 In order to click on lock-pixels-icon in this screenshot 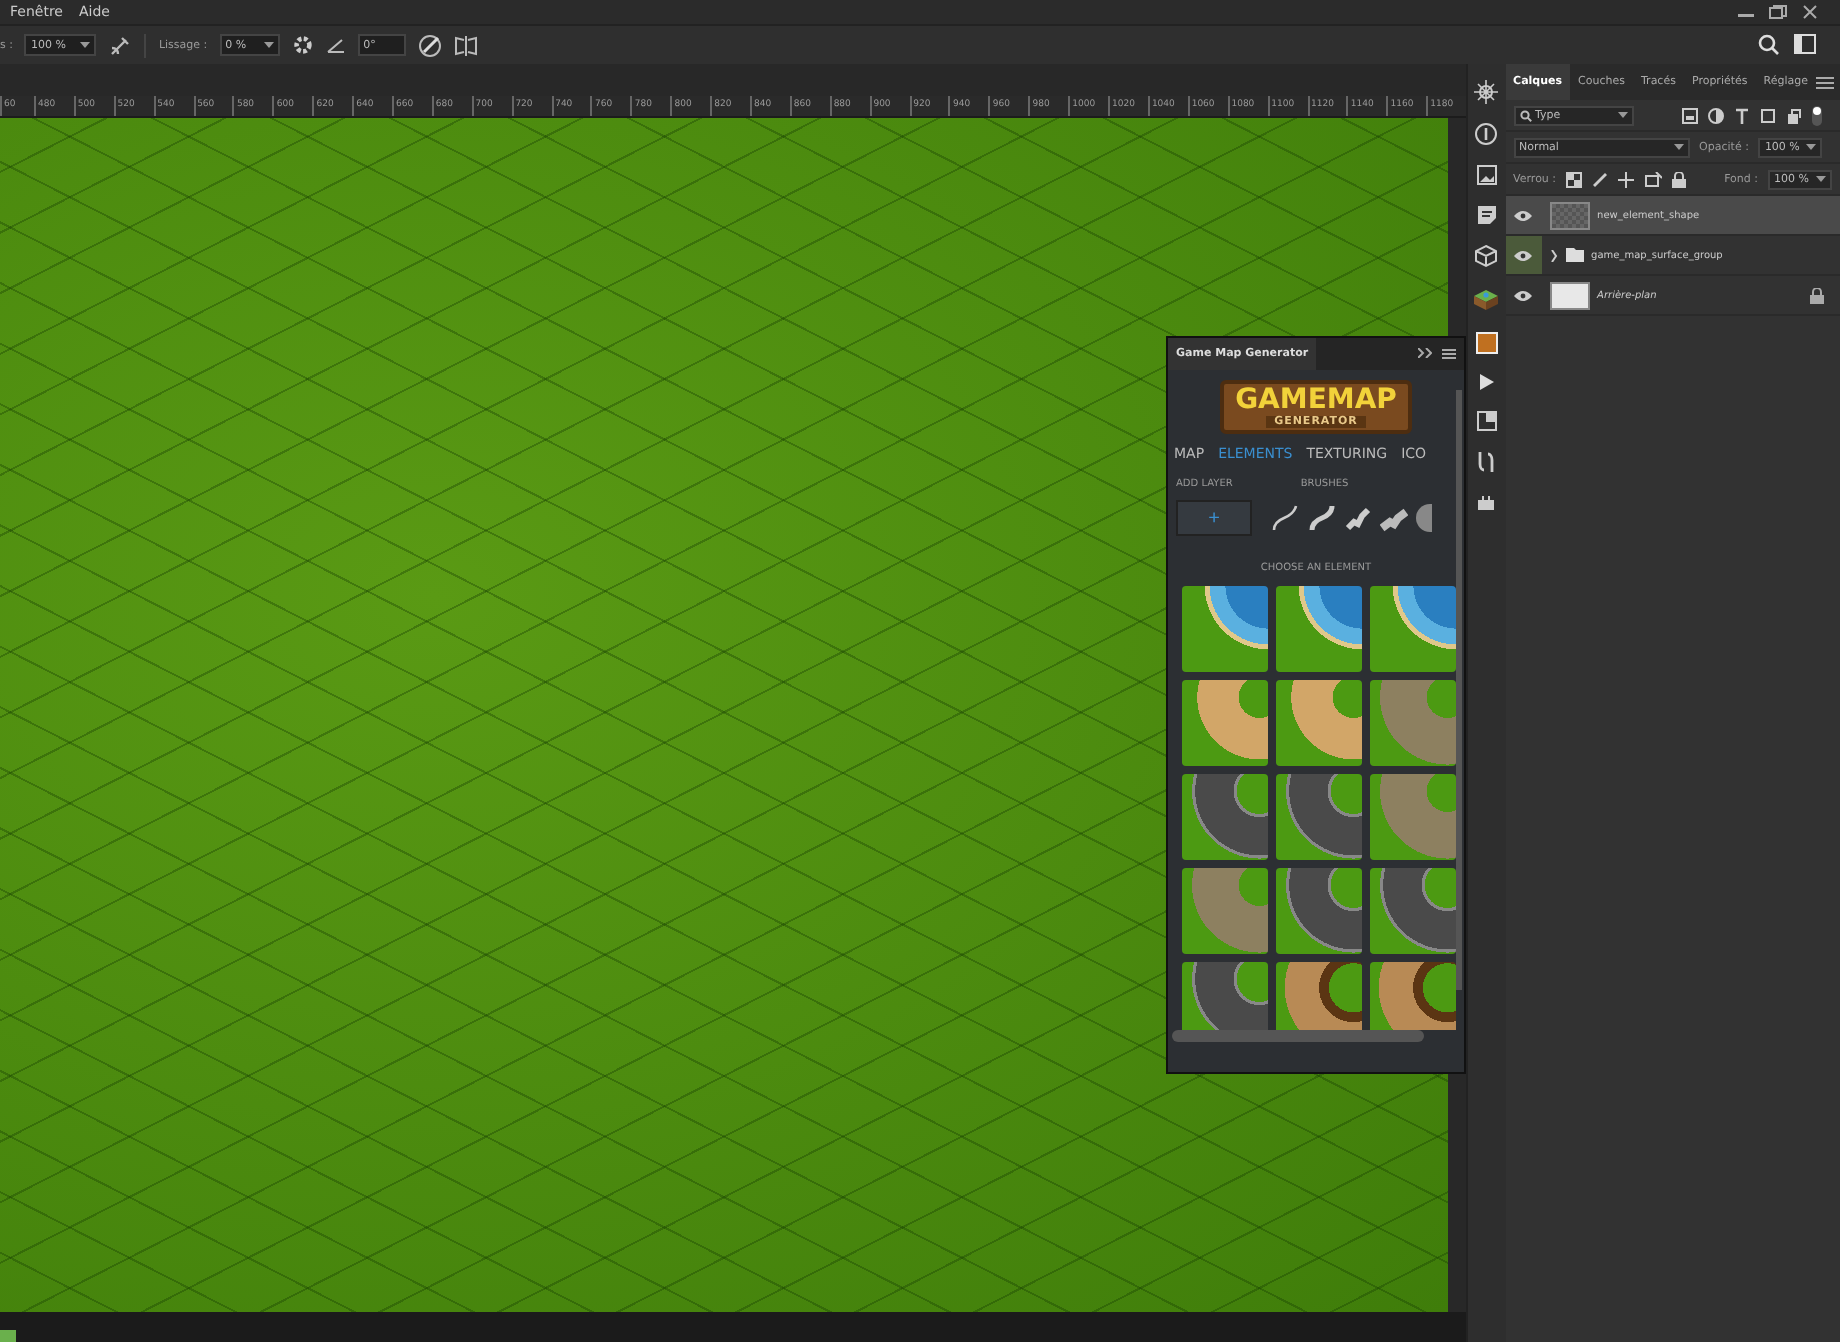, I will do `click(1574, 179)`.